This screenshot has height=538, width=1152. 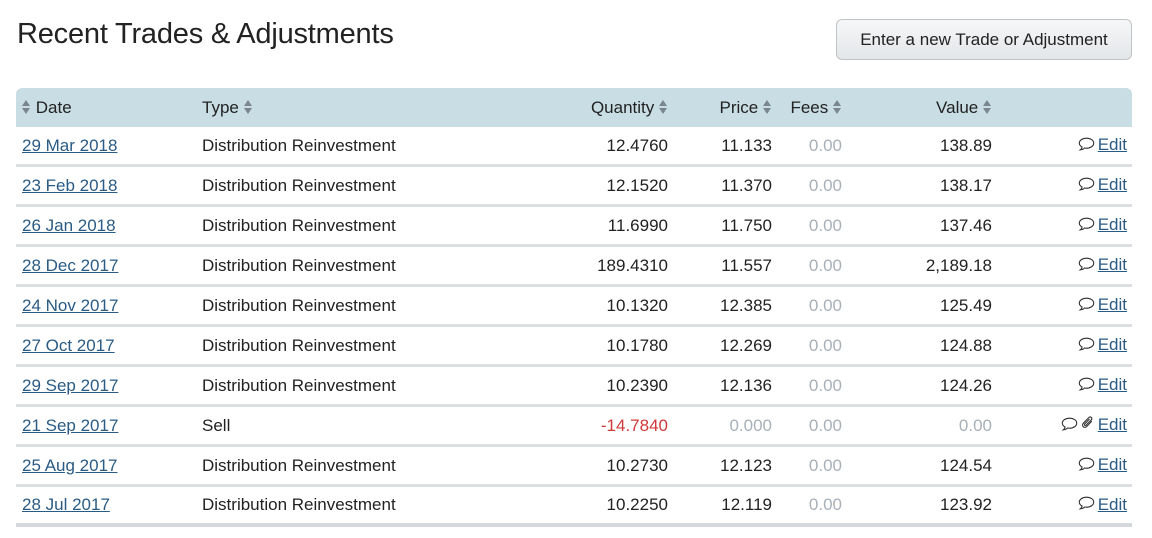 What do you see at coordinates (917, 107) in the screenshot?
I see `column-header-value: Value` at bounding box center [917, 107].